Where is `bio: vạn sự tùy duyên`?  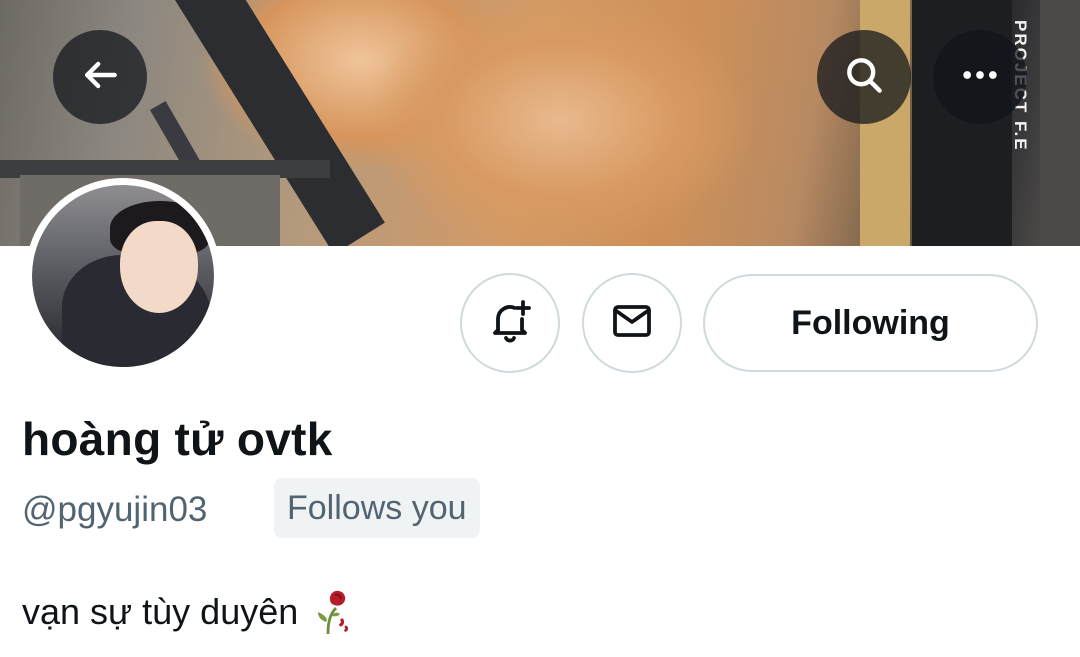 bio: vạn sự tùy duyên is located at coordinates (190, 612).